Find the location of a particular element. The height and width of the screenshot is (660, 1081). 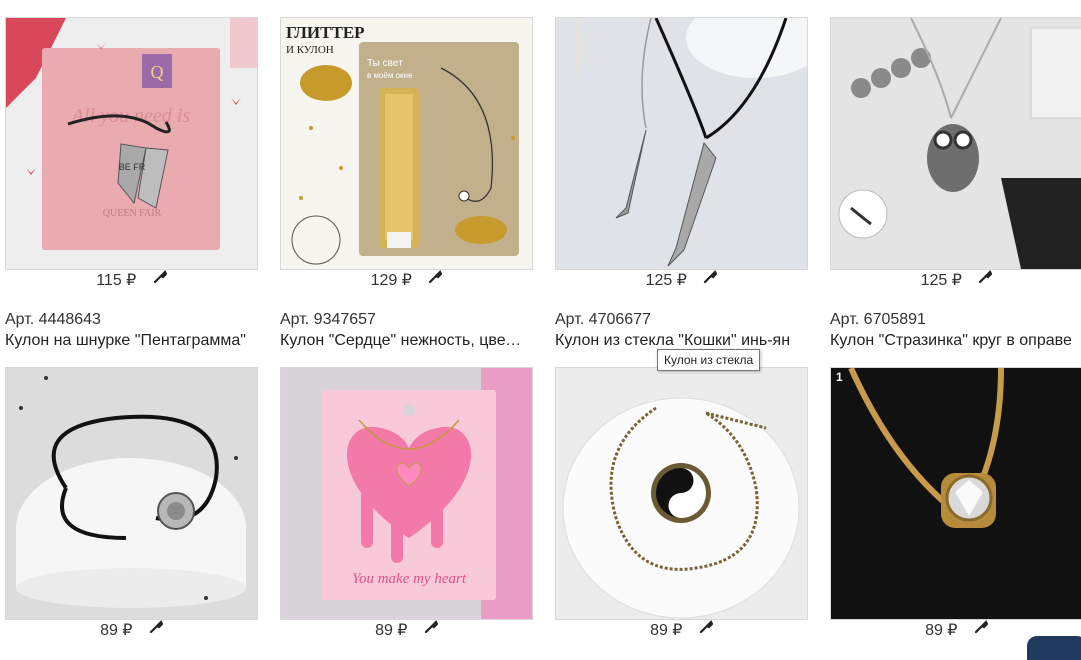

product-image: All you need is Q BE FR QUEEN FAIR is located at coordinates (131, 143).